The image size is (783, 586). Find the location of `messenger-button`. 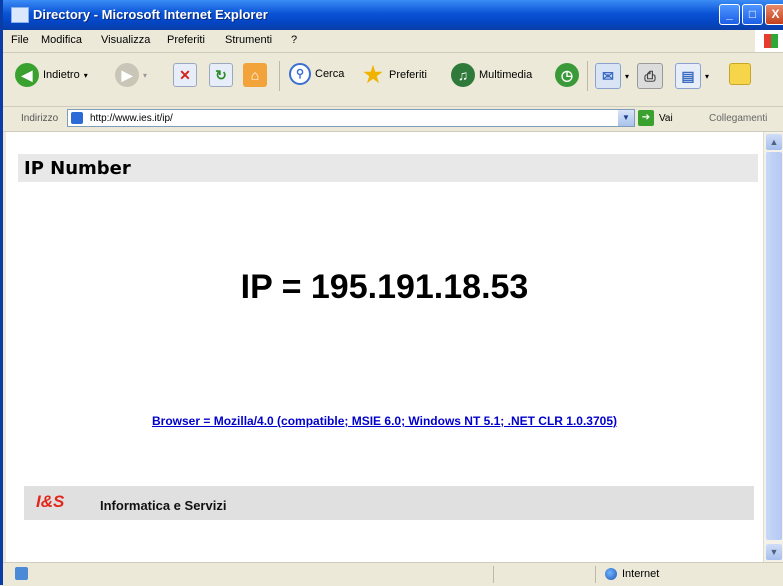

messenger-button is located at coordinates (740, 74).